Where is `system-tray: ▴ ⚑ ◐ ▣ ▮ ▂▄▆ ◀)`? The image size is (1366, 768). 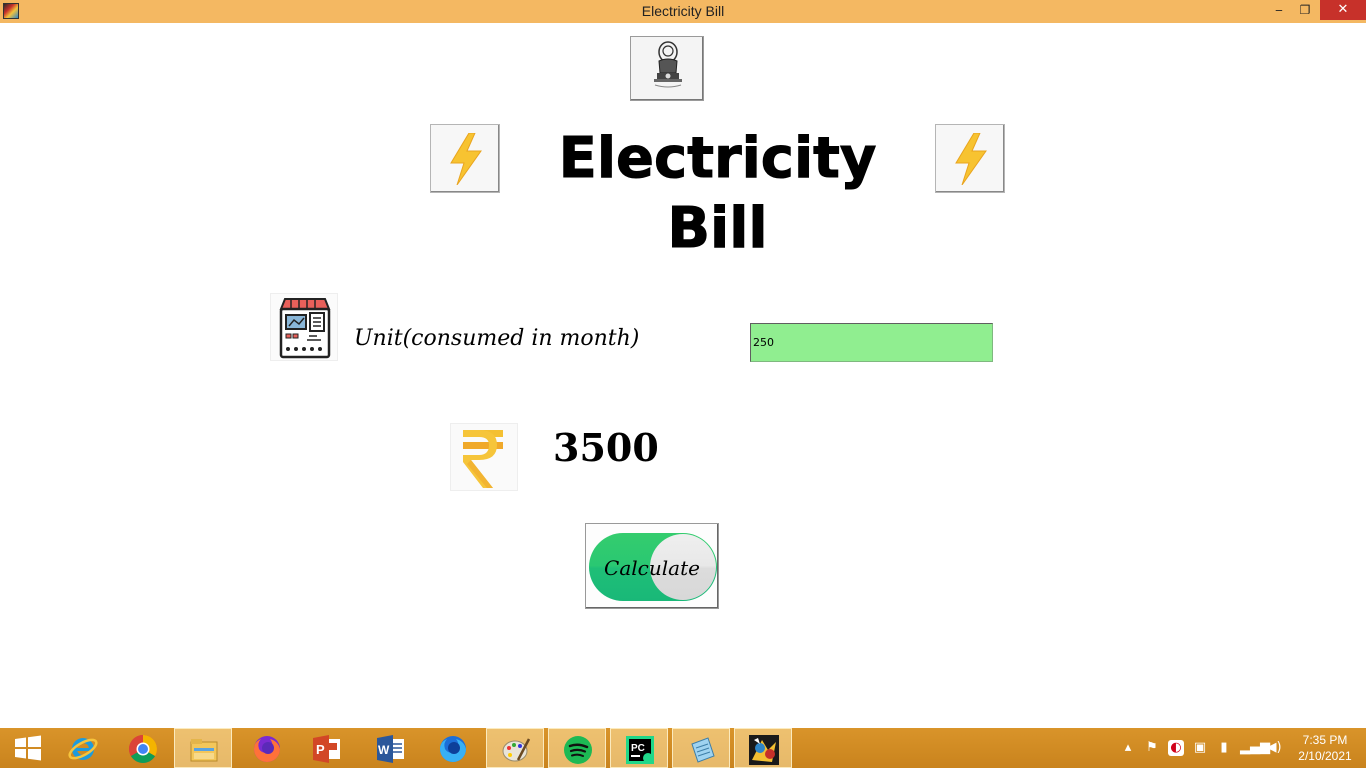 system-tray: ▴ ⚑ ◐ ▣ ▮ ▂▄▆ ◀) is located at coordinates (1205, 748).